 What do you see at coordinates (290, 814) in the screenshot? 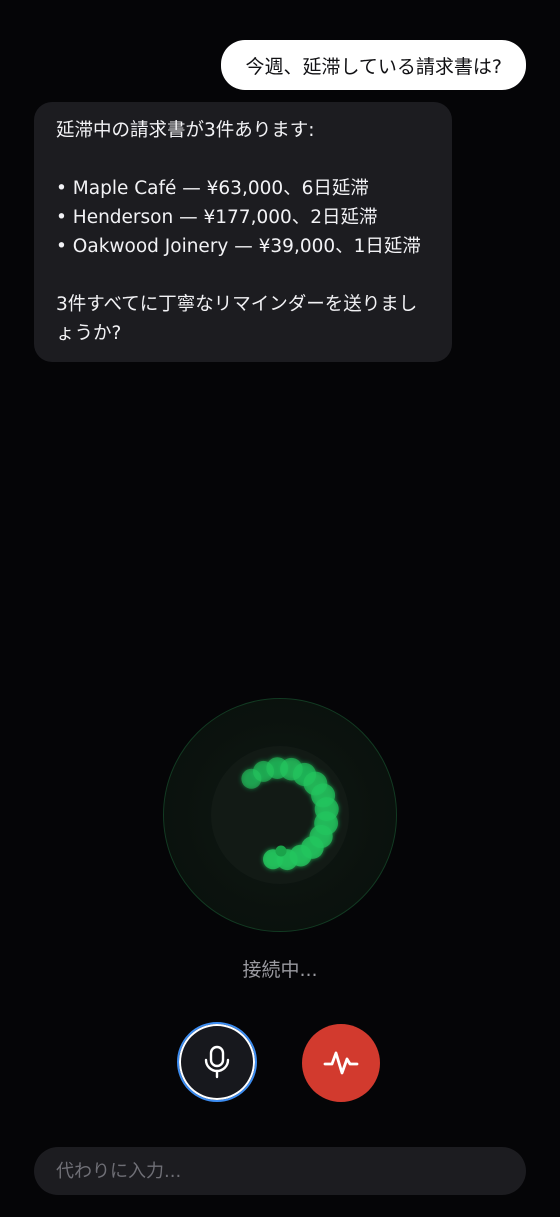
I see `connecting-spinner-icon` at bounding box center [290, 814].